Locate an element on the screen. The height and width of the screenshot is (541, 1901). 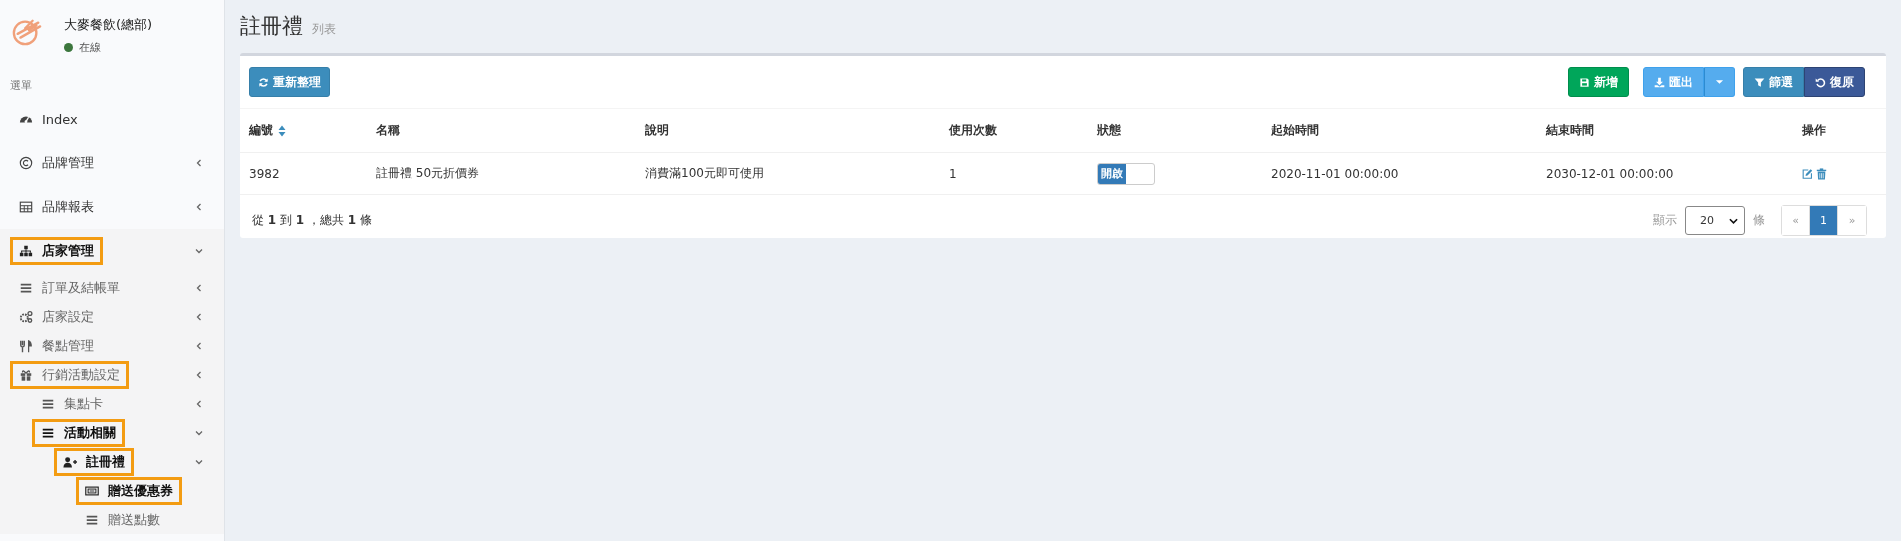
page-size-select: 20 is located at coordinates (1715, 220).